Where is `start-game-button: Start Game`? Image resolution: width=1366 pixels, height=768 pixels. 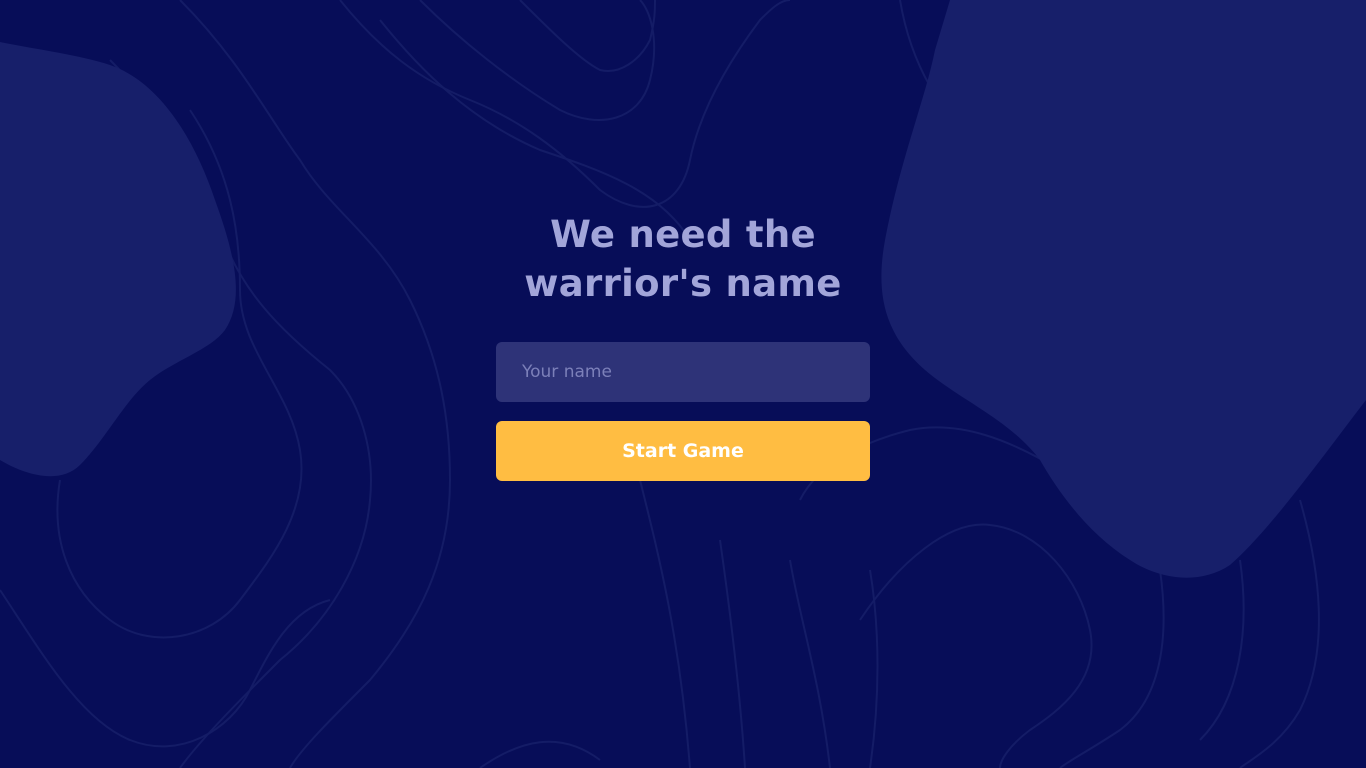
start-game-button: Start Game is located at coordinates (683, 451).